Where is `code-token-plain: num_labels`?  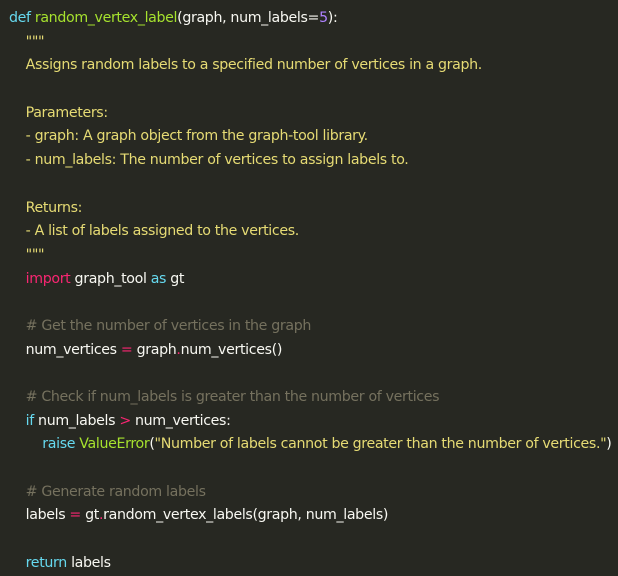
code-token-plain: num_labels is located at coordinates (76, 420).